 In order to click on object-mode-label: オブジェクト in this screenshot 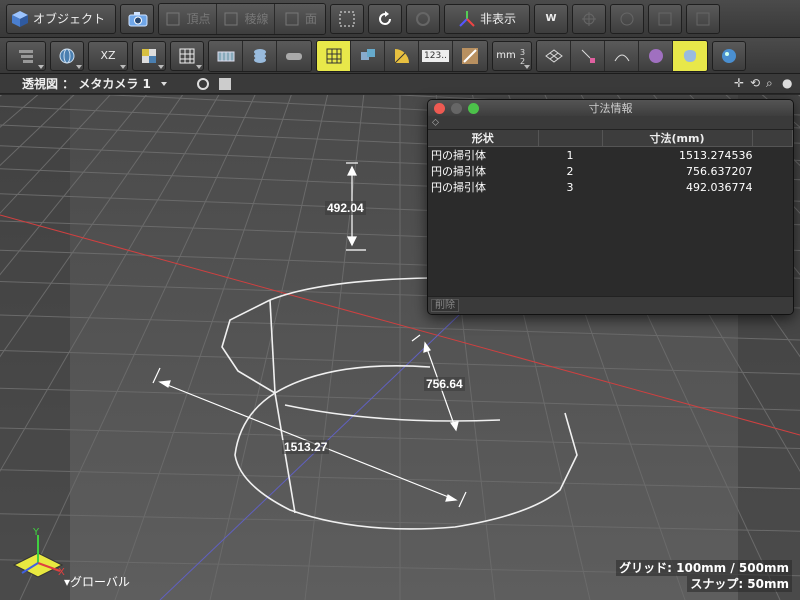, I will do `click(69, 19)`.